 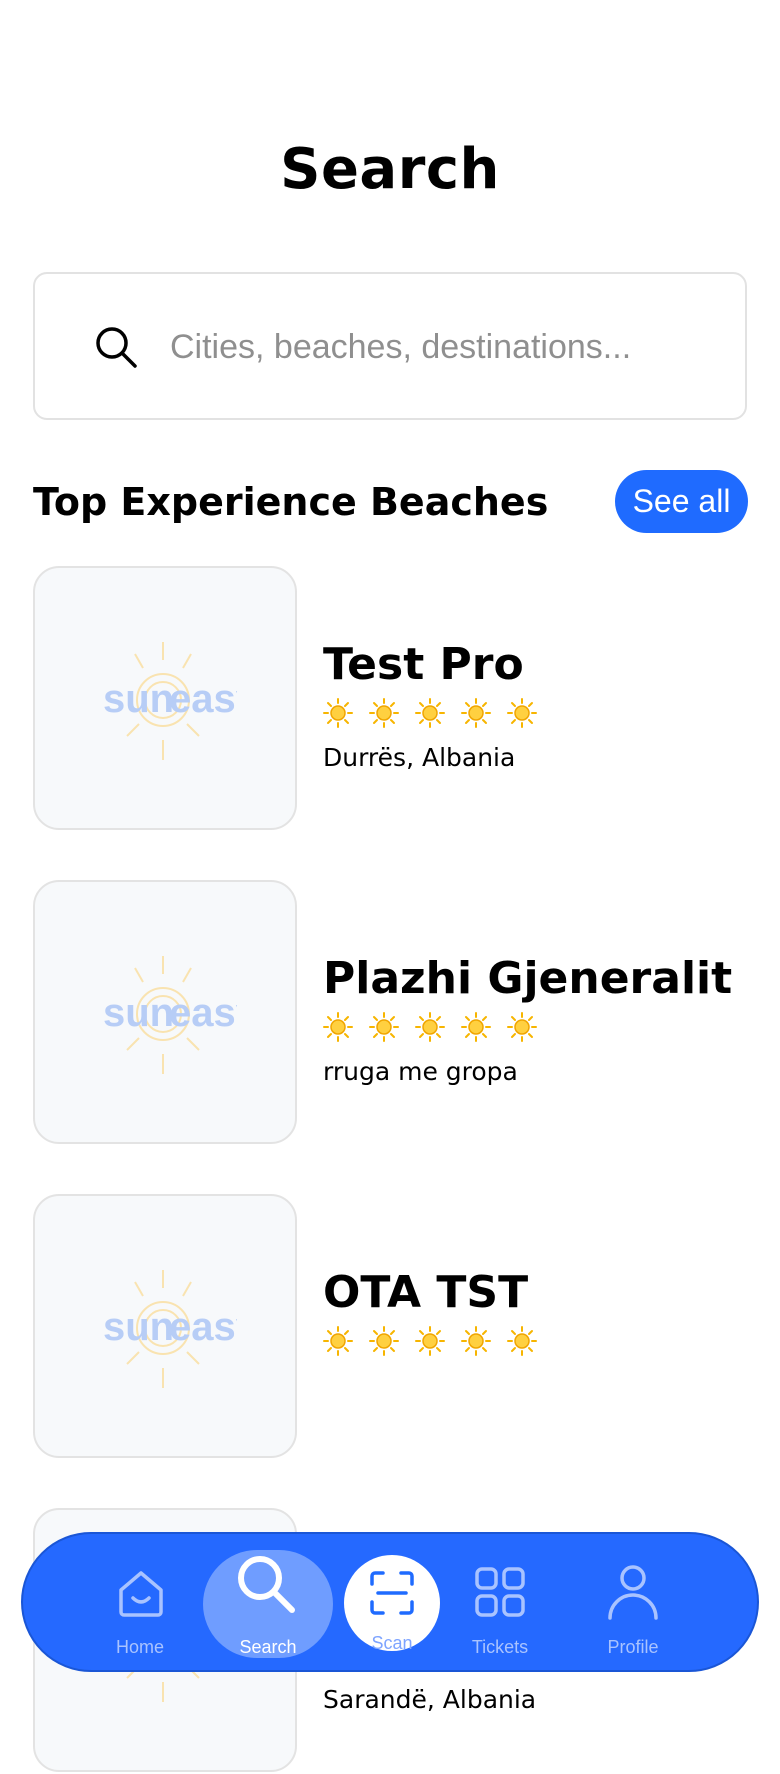 What do you see at coordinates (141, 1594) in the screenshot?
I see `home-icon` at bounding box center [141, 1594].